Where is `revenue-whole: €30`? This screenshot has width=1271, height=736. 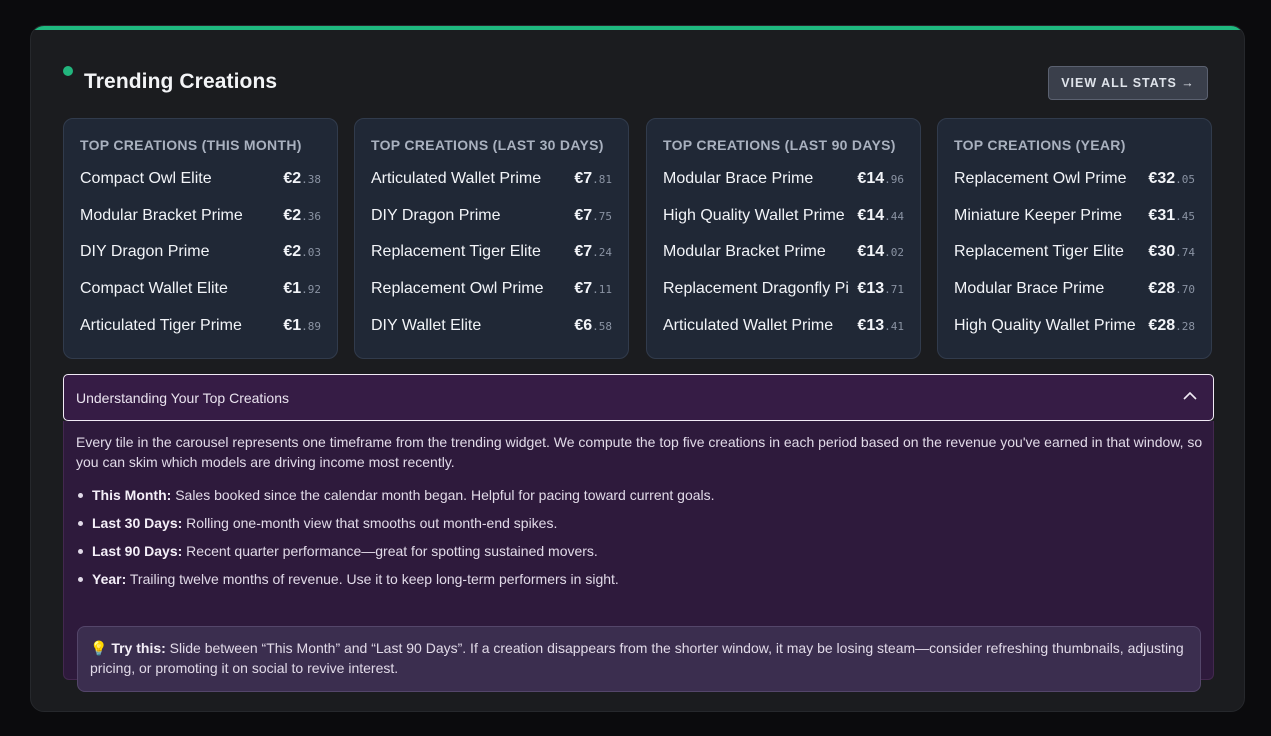
revenue-whole: €30 is located at coordinates (1162, 251).